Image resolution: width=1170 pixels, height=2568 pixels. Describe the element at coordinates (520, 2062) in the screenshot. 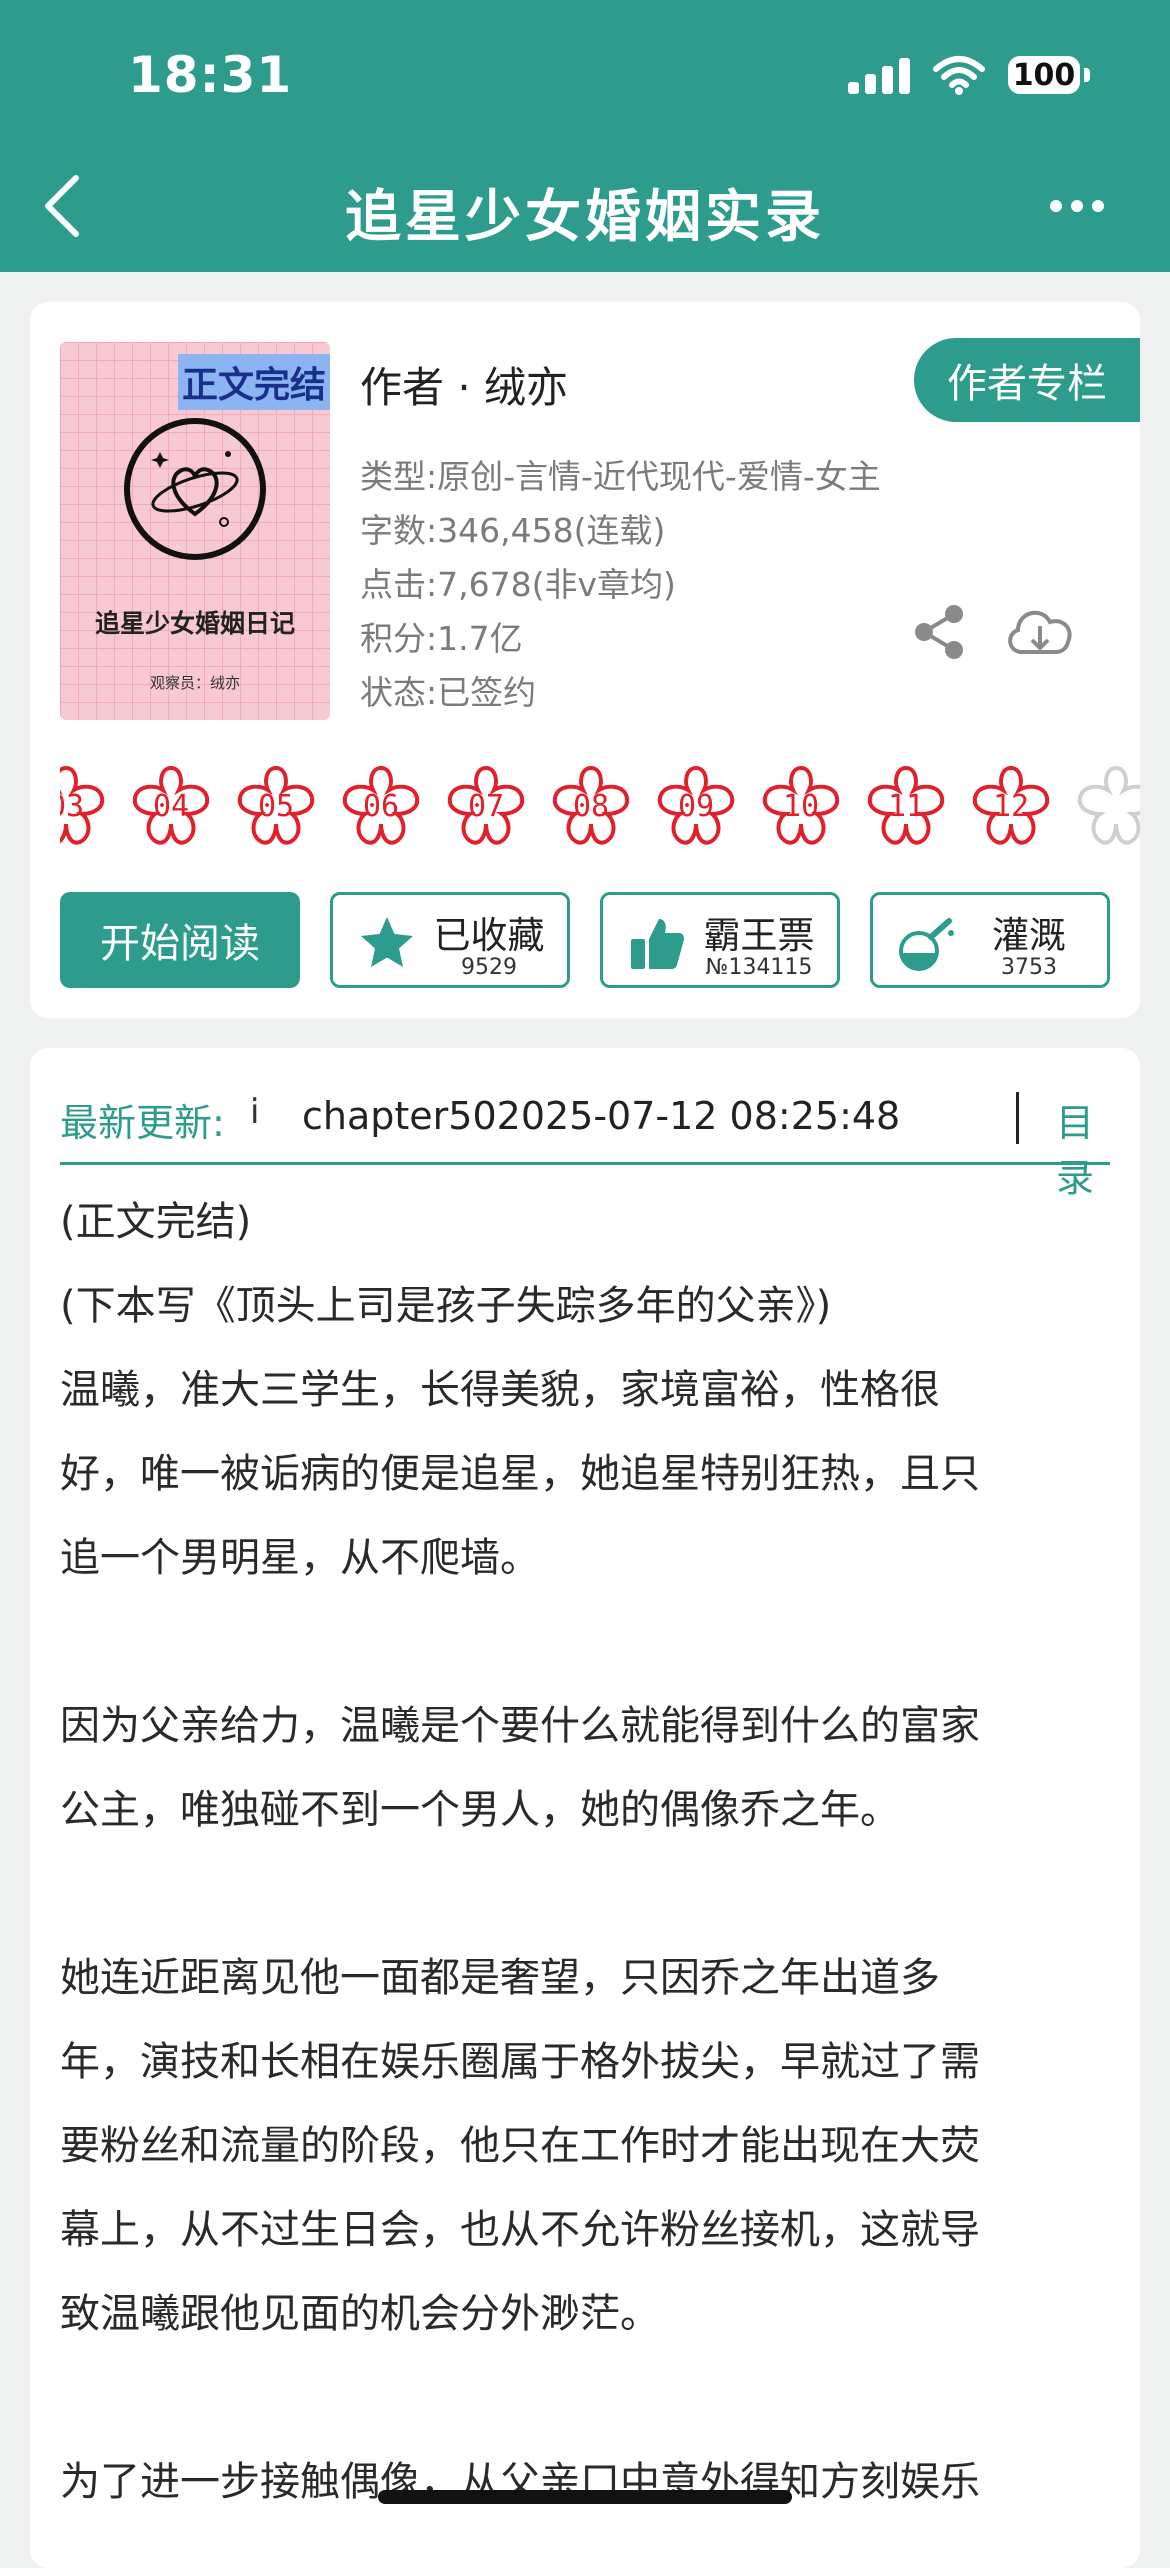

I see `synopsis-line: 年，演技和长相在娱乐圈属于格外拔尖，早就过了需` at that location.